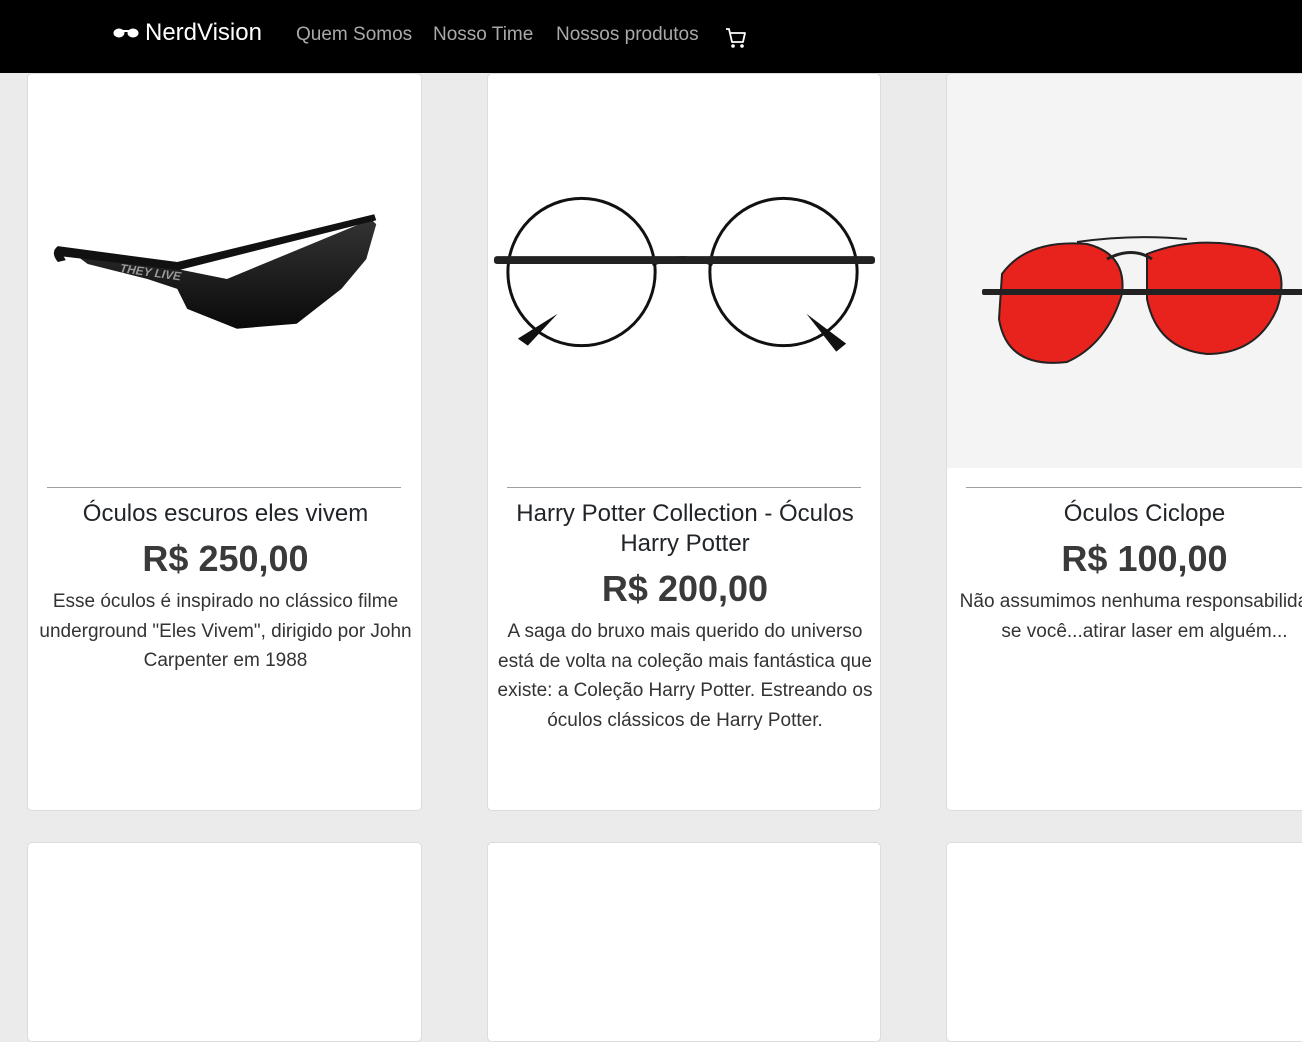 This screenshot has width=1302, height=1042. I want to click on brand-link: NerdVision, so click(187, 33).